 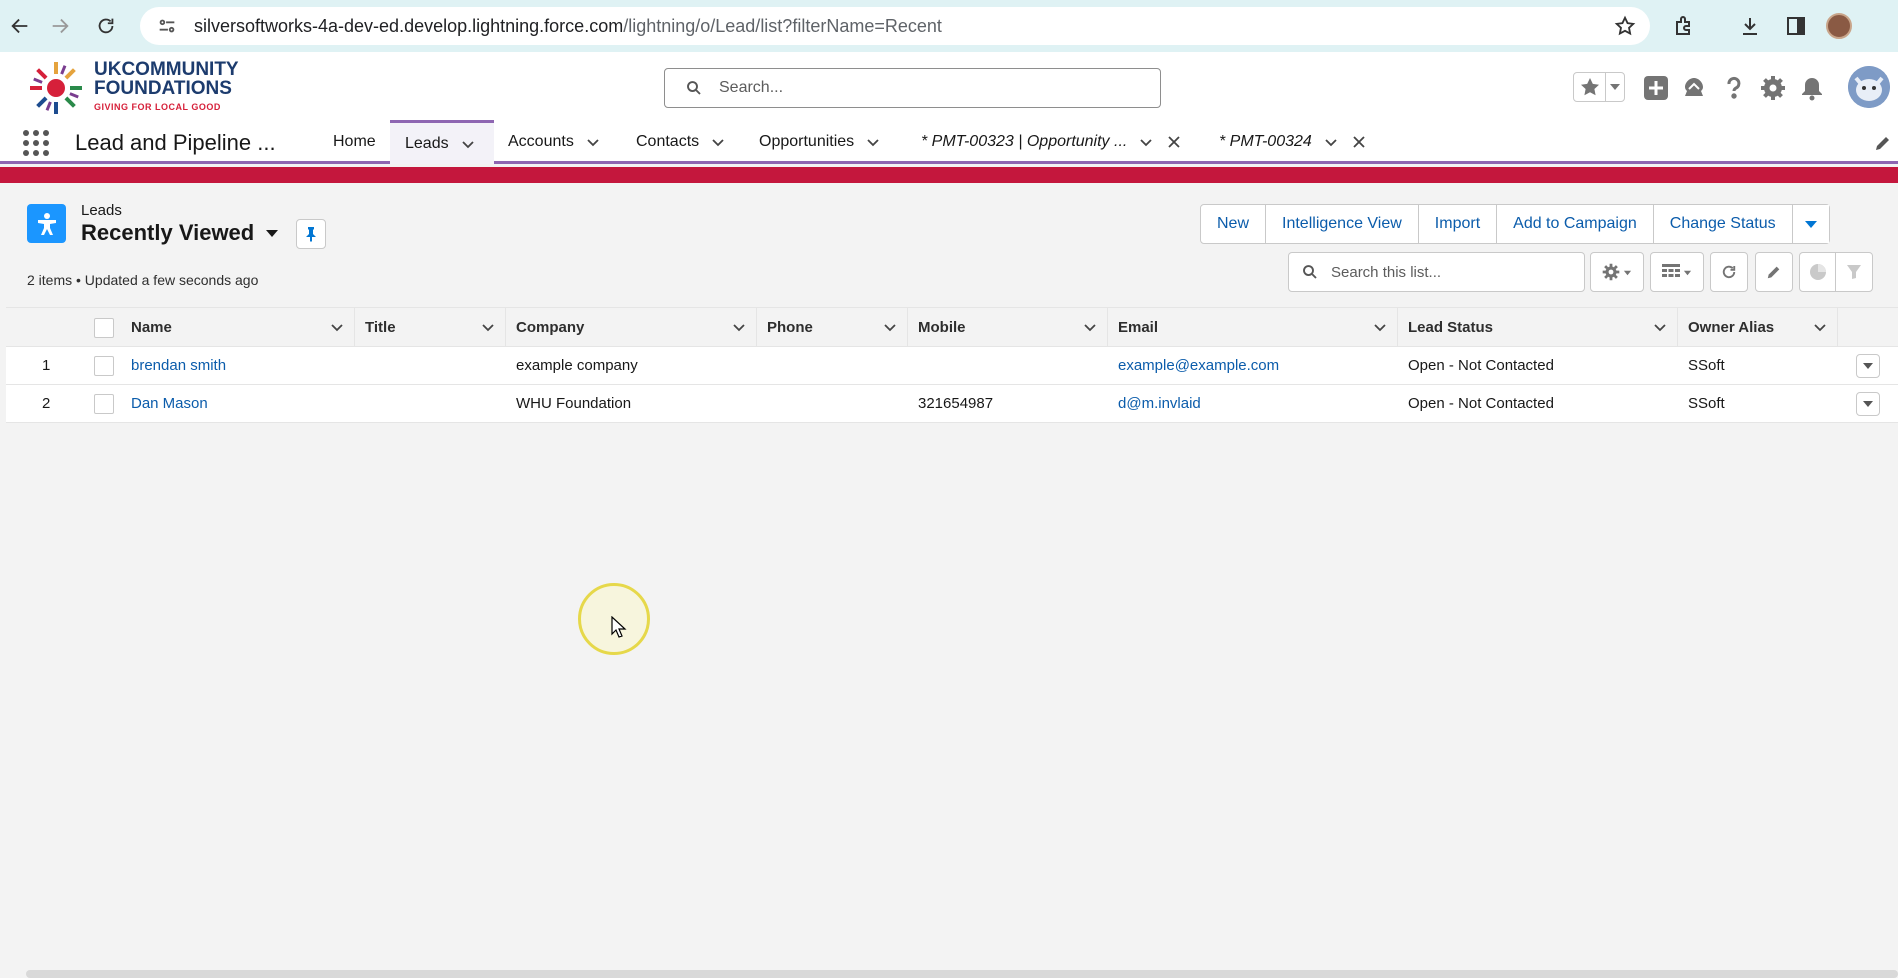 I want to click on refresh-button, so click(x=1729, y=272).